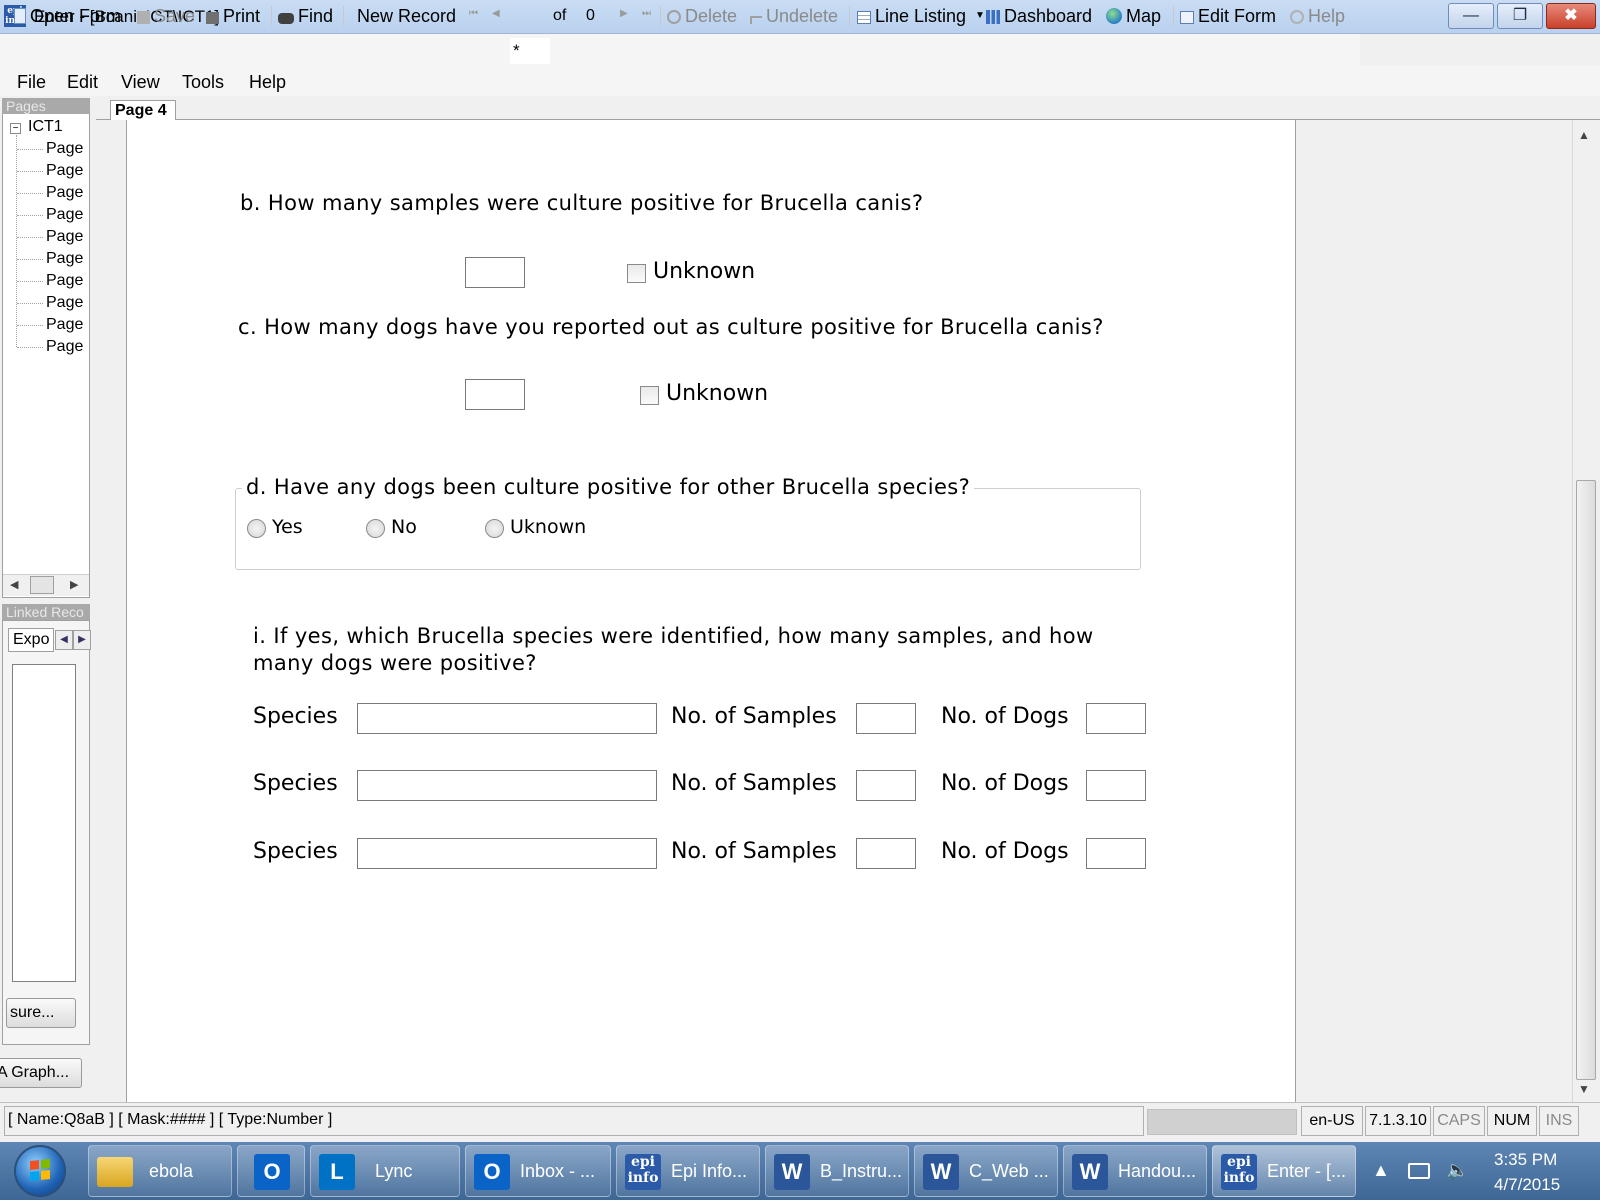 Image resolution: width=1600 pixels, height=1200 pixels. I want to click on scroll-down-icon: ▼, so click(1584, 1089).